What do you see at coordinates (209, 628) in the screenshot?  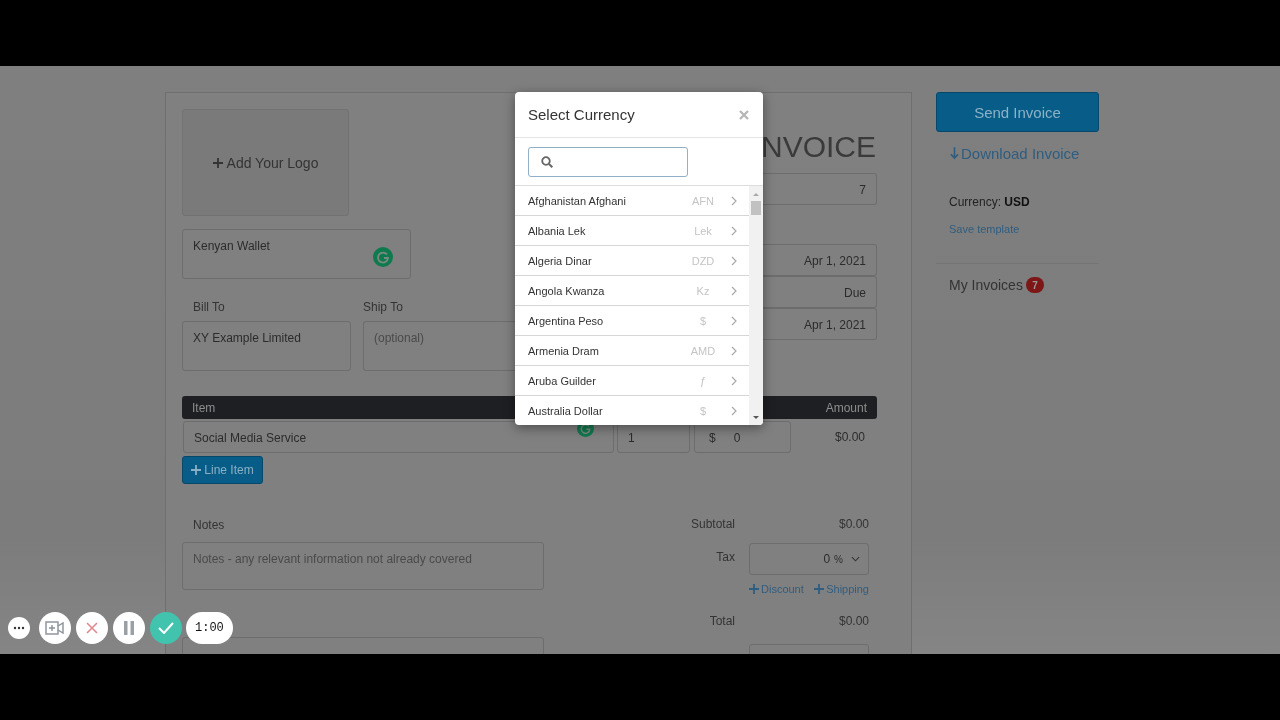 I see `timer: 1:00` at bounding box center [209, 628].